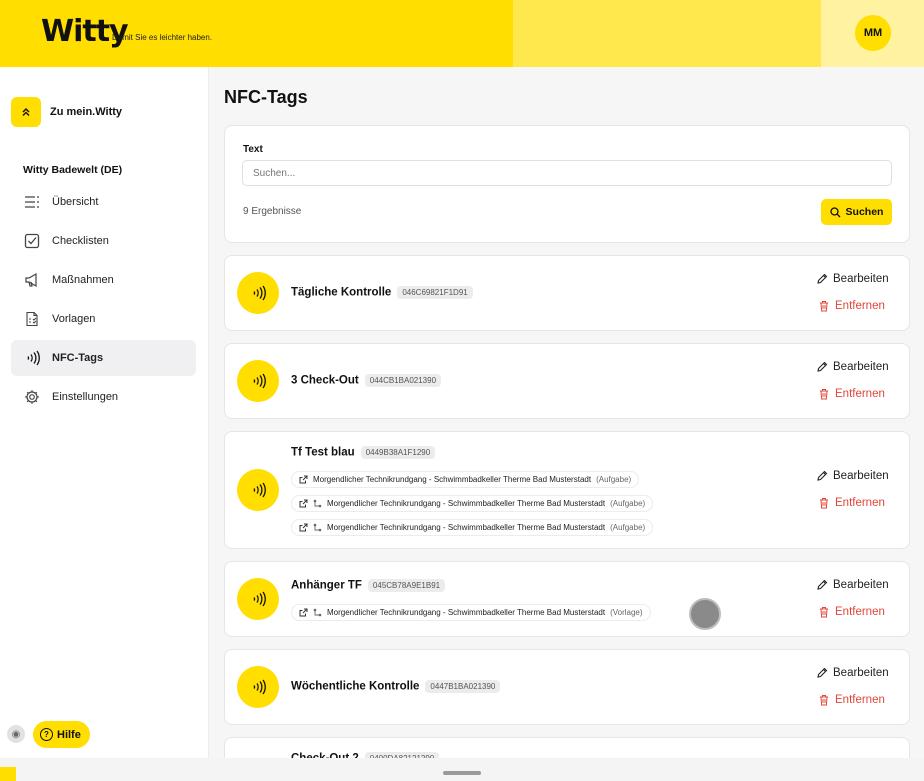 The width and height of the screenshot is (924, 781). What do you see at coordinates (272, 211) in the screenshot?
I see `results-count: 9 Ergebnisse` at bounding box center [272, 211].